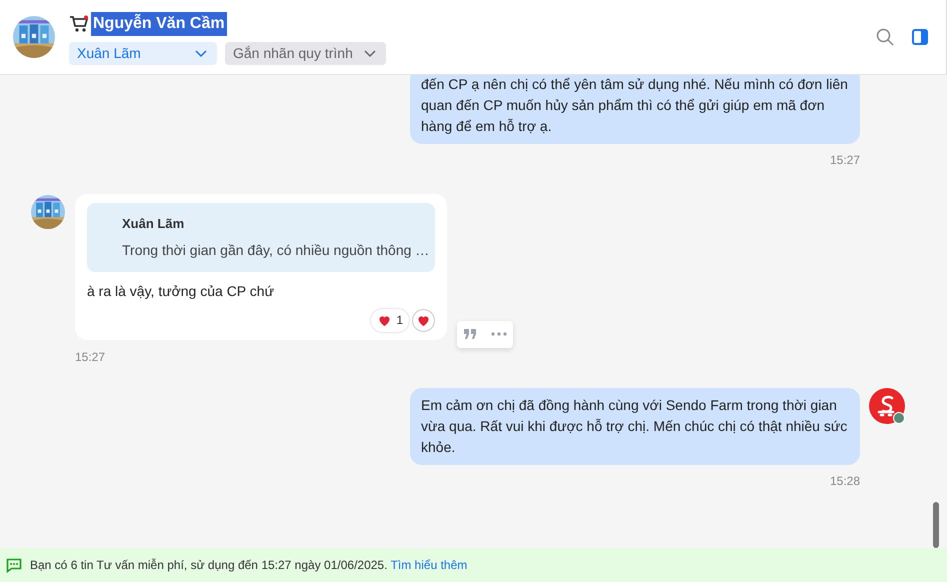 This screenshot has width=947, height=582. Describe the element at coordinates (499, 334) in the screenshot. I see `more-icon` at that location.